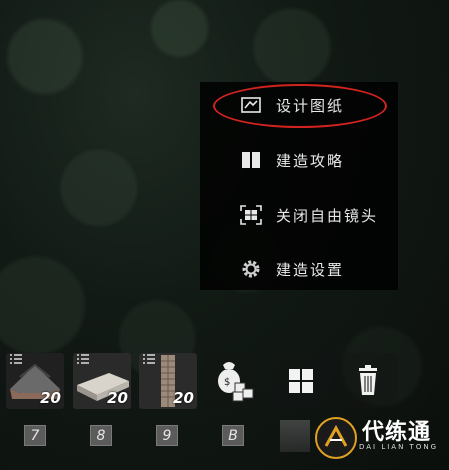  What do you see at coordinates (397, 432) in the screenshot?
I see `logo-name: 代练通` at bounding box center [397, 432].